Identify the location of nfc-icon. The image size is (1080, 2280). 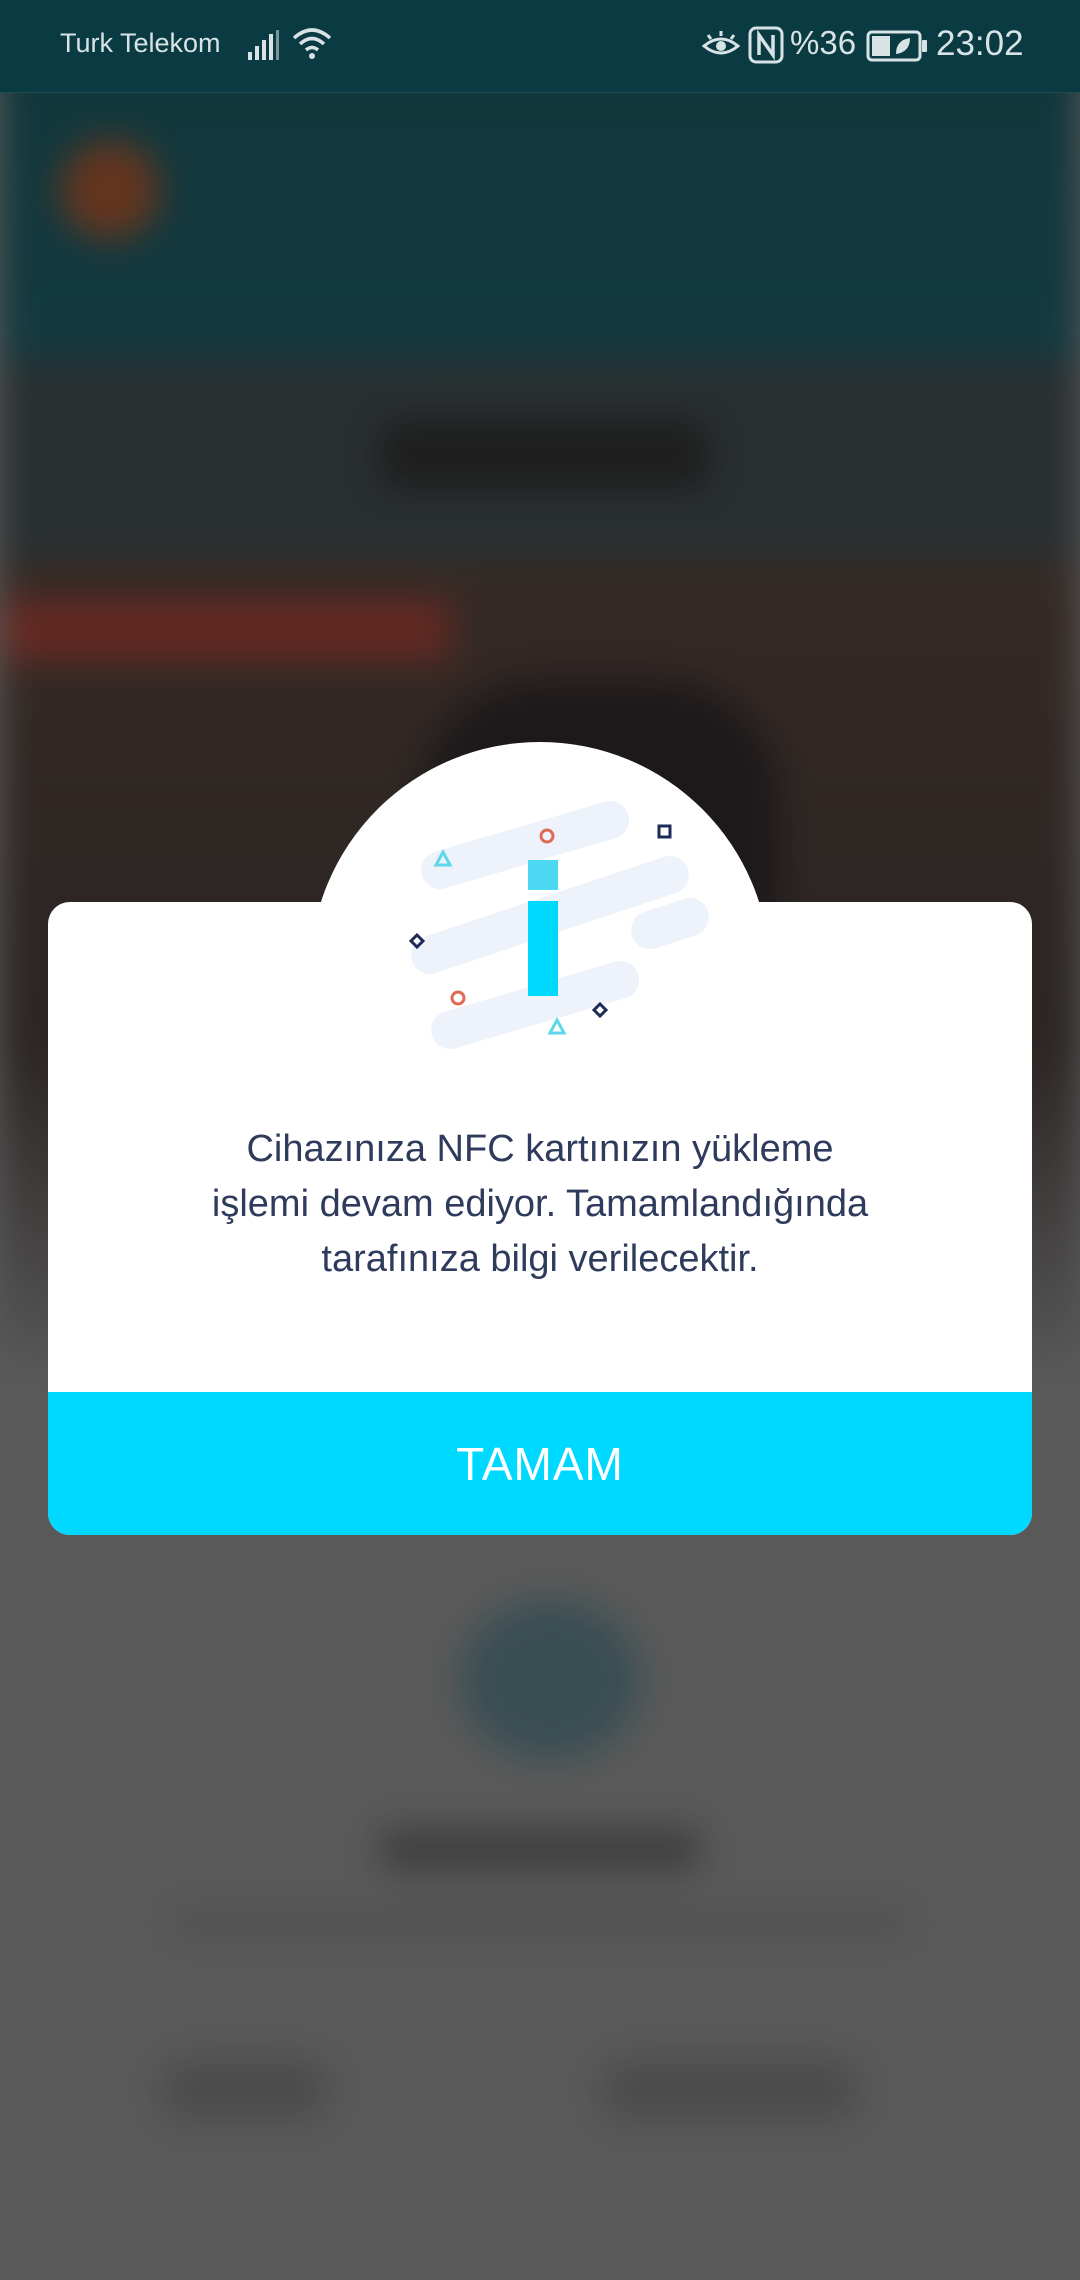
(766, 45).